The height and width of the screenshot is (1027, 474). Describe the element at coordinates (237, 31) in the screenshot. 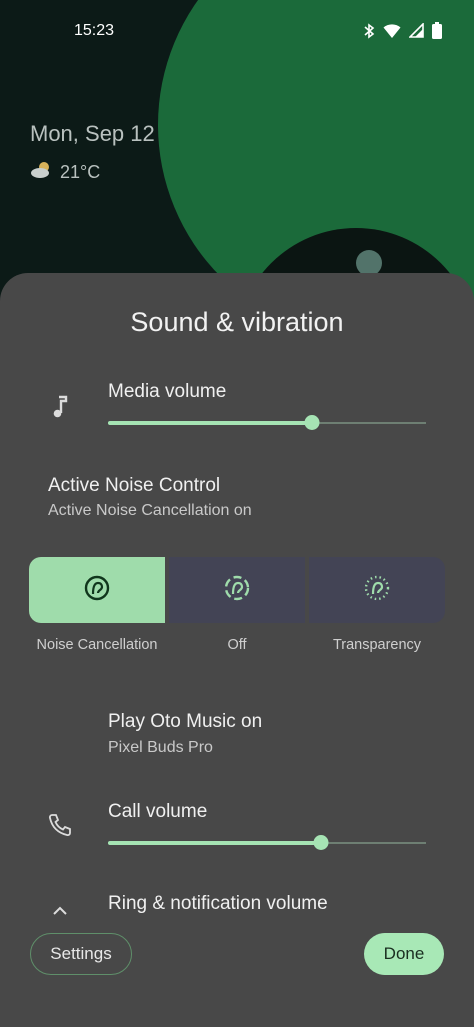

I see `status-bar: 15:23` at that location.